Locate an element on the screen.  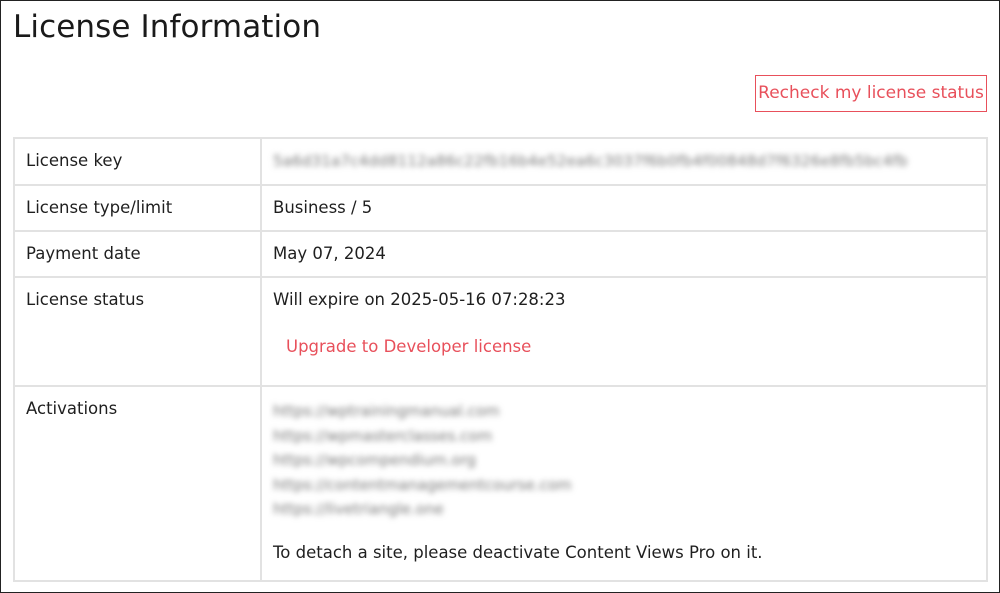
payment-date-label: Payment date is located at coordinates (137, 254).